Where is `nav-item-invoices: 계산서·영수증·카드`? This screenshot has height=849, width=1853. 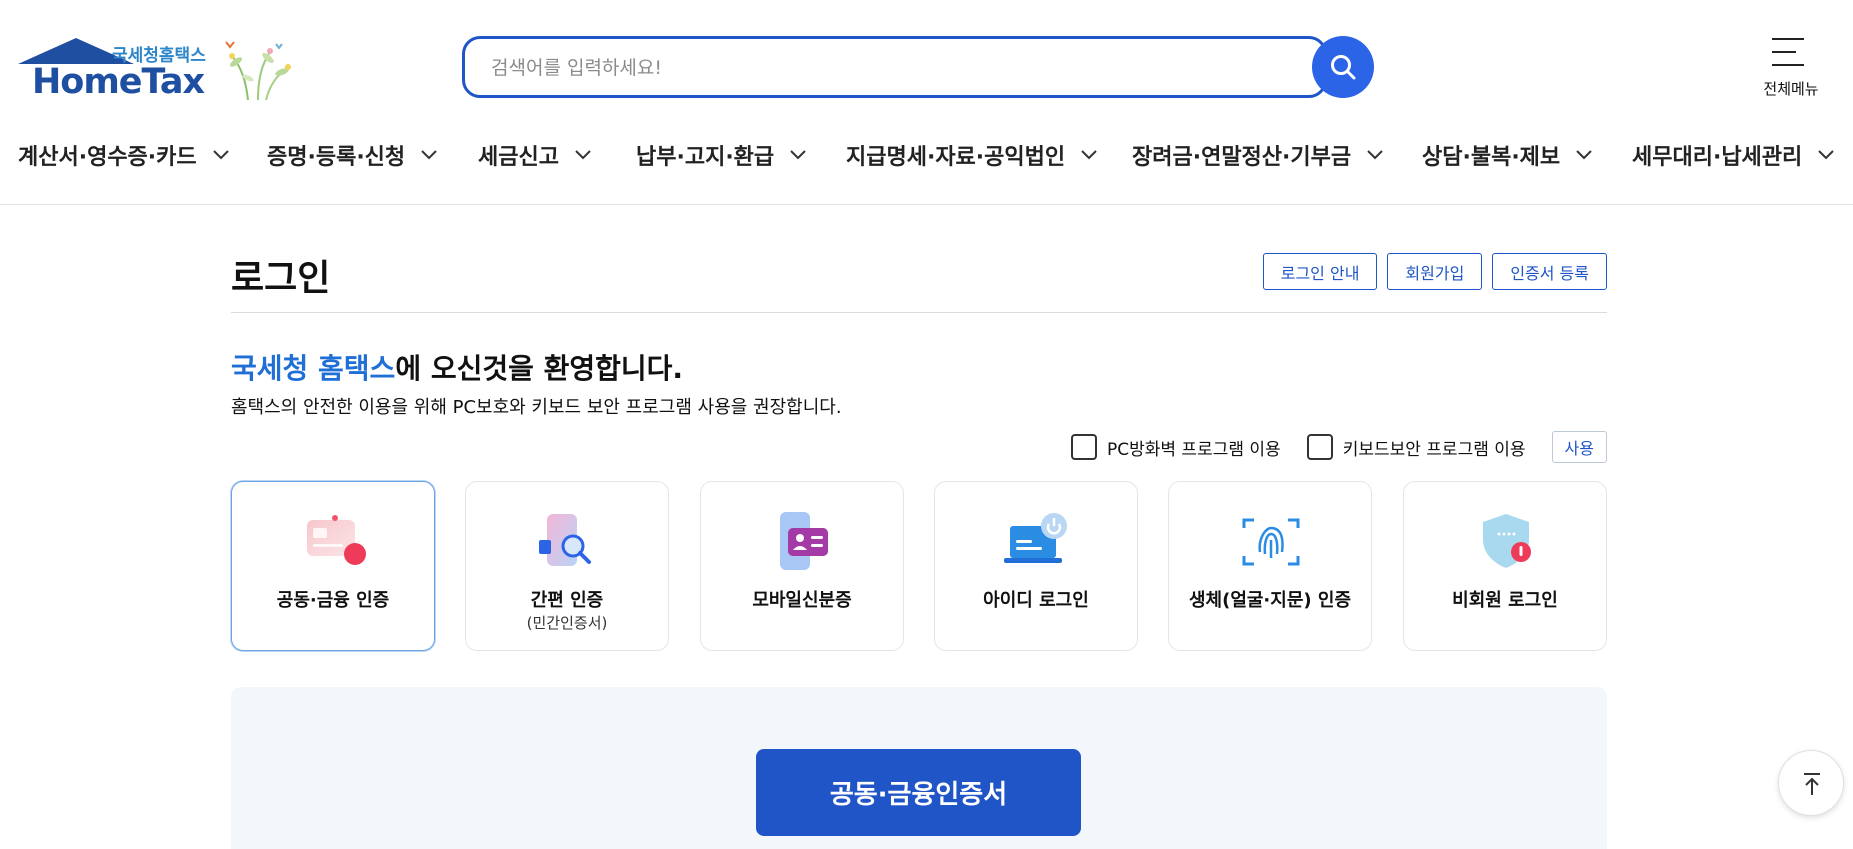 nav-item-invoices: 계산서·영수증·카드 is located at coordinates (124, 155).